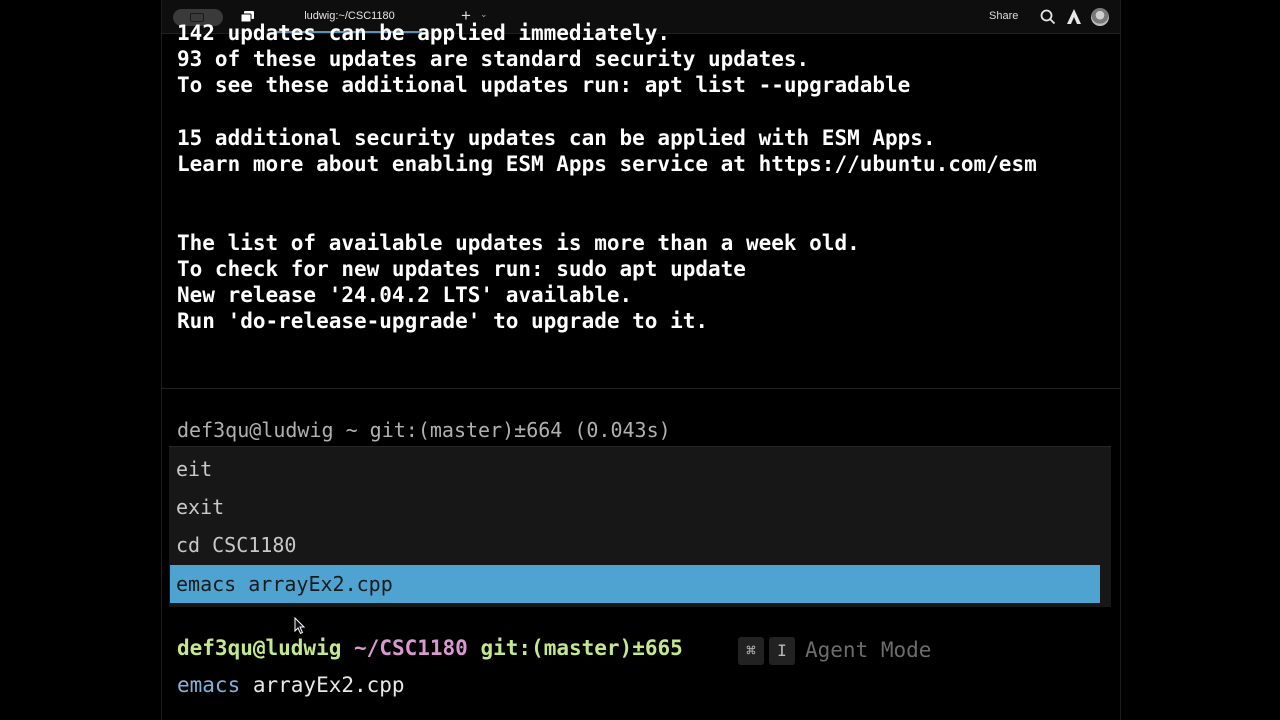 This screenshot has width=1280, height=720. Describe the element at coordinates (641, 545) in the screenshot. I see `history-item: cd CSC1180` at that location.